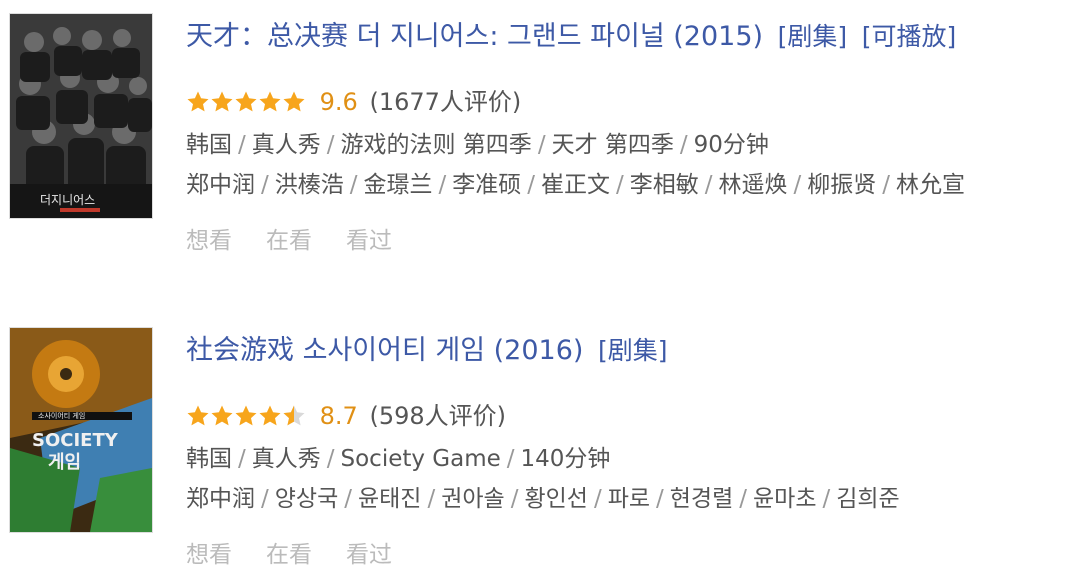  Describe the element at coordinates (930, 185) in the screenshot. I see `cast-member: 林允宣` at that location.